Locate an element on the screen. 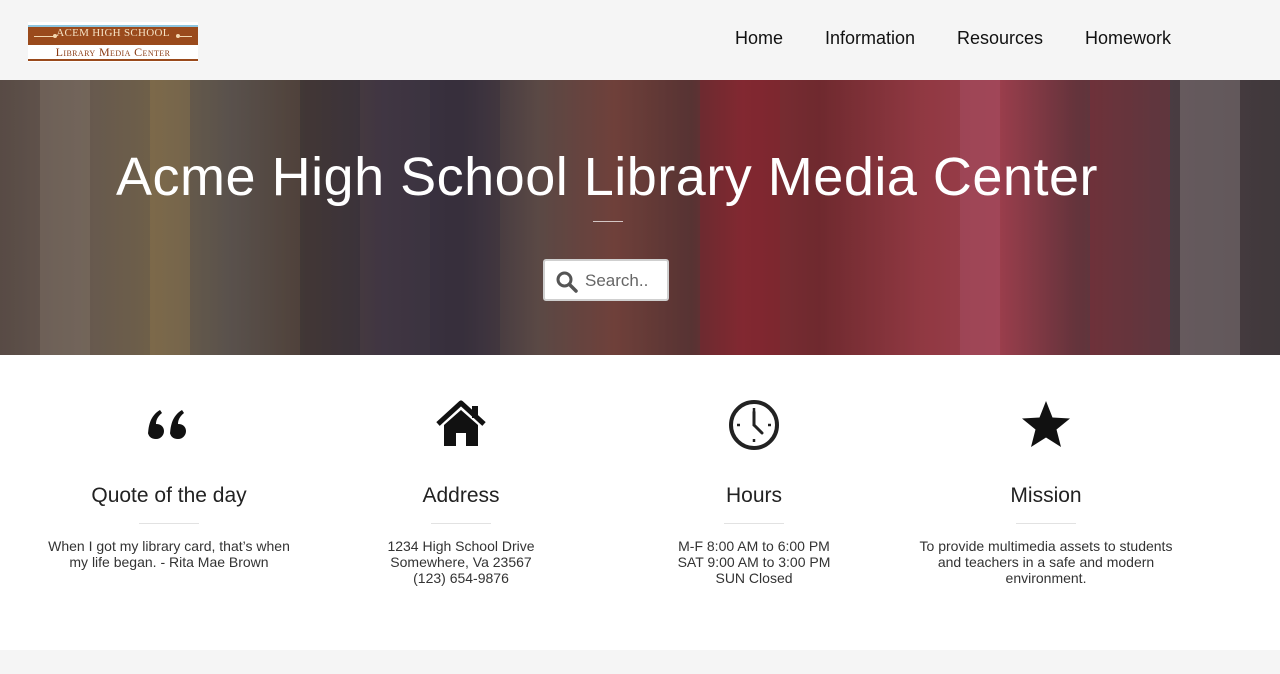 The image size is (1280, 674). hero-divider is located at coordinates (608, 221).